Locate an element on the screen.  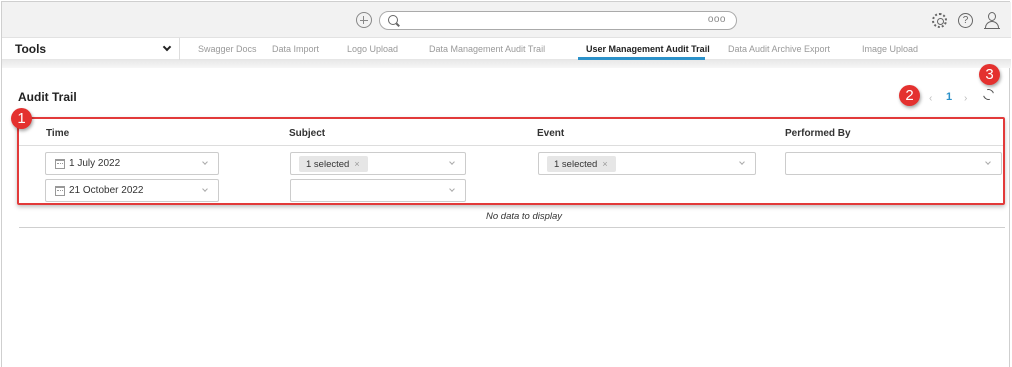
pager-current-page: 1 is located at coordinates (949, 97).